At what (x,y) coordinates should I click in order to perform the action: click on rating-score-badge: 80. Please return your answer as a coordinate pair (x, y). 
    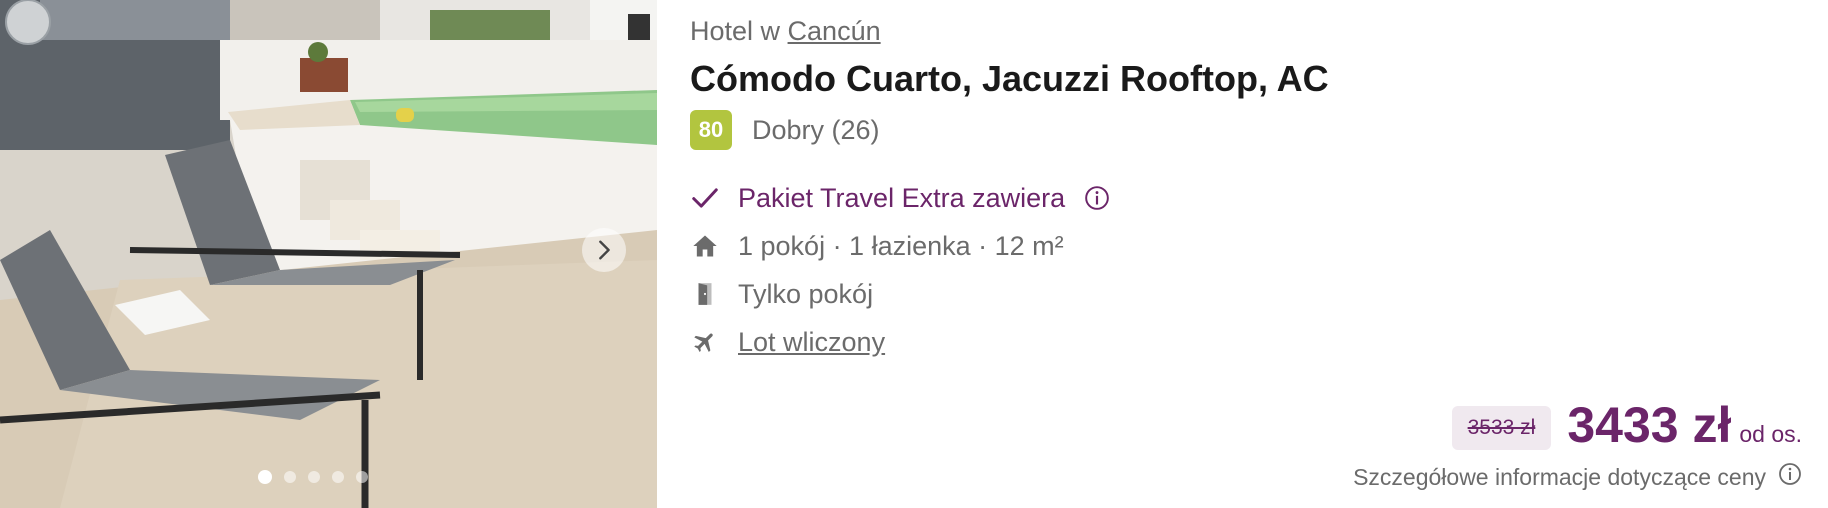
    Looking at the image, I should click on (711, 130).